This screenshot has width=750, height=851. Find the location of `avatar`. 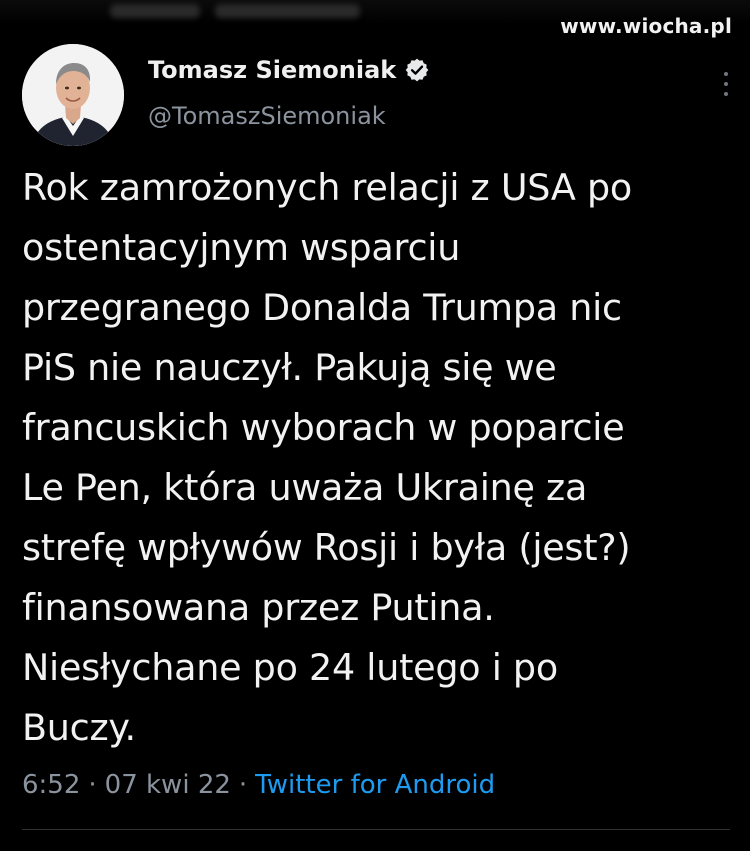

avatar is located at coordinates (73, 95).